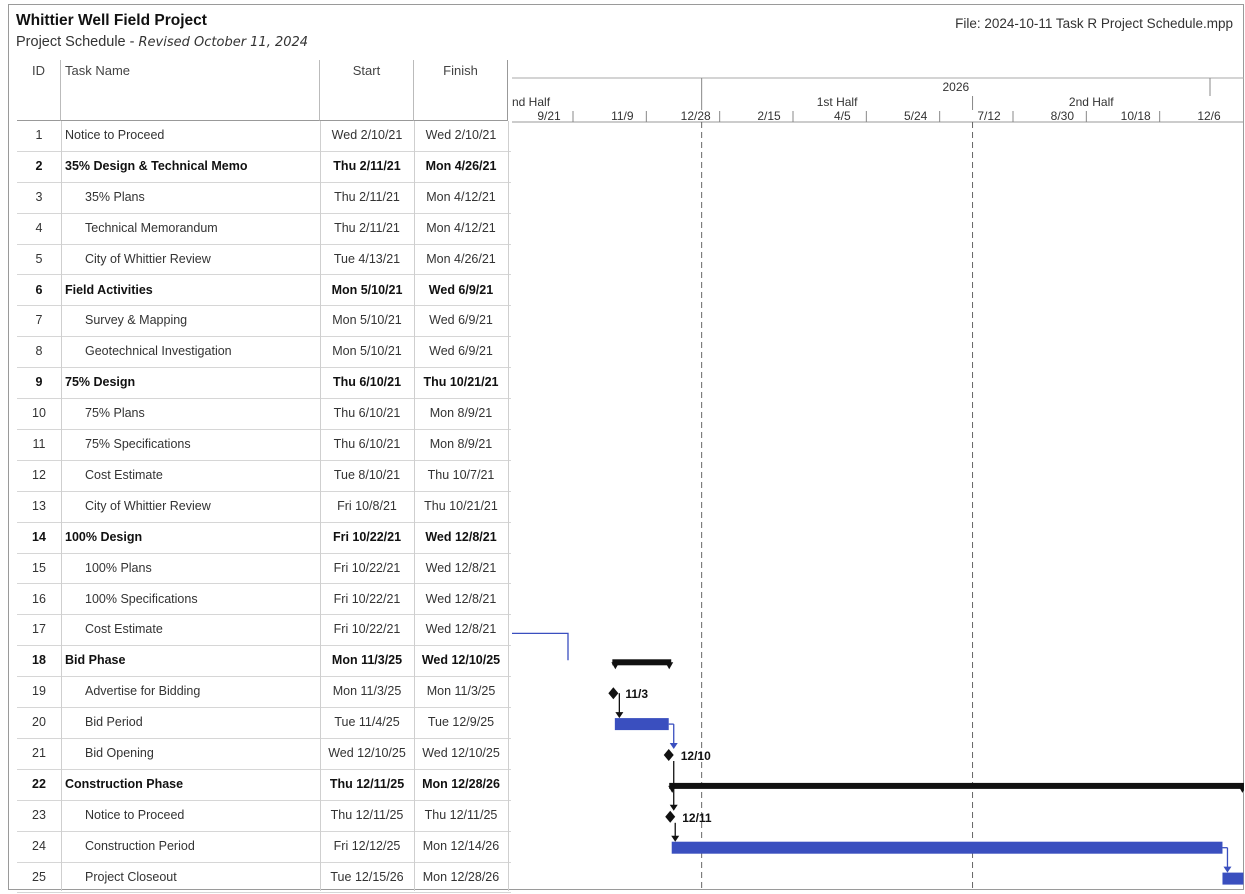 The height and width of the screenshot is (894, 1245). I want to click on task-start: Fri 10/8/21, so click(367, 505).